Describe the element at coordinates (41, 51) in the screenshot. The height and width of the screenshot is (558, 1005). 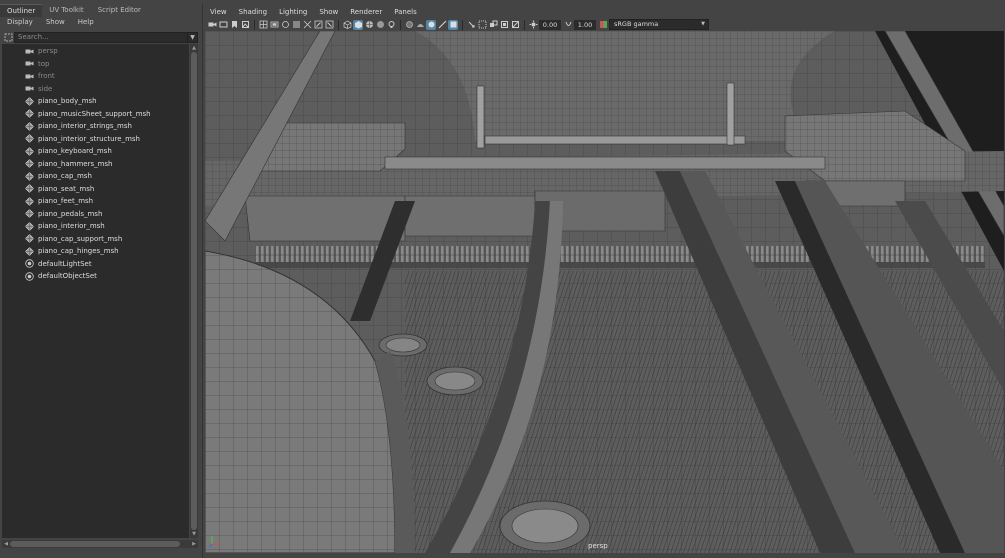
I see `outliner-item: persp` at that location.